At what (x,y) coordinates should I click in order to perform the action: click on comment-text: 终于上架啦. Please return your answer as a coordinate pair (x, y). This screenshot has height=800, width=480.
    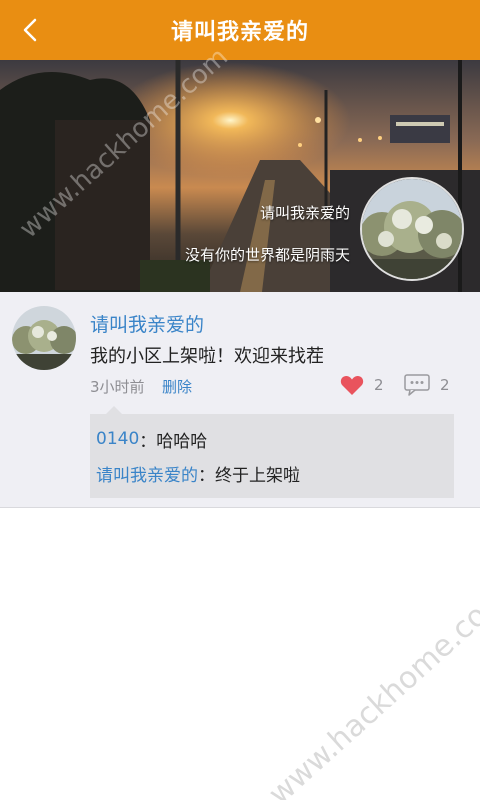
    Looking at the image, I should click on (257, 475).